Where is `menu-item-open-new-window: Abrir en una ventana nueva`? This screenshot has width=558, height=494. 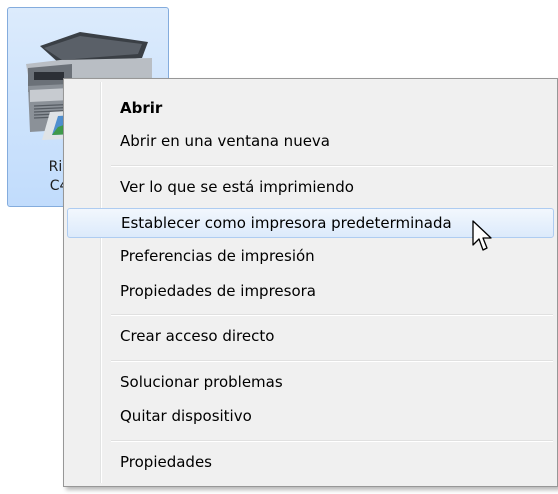
menu-item-open-new-window: Abrir en una ventana nueva is located at coordinates (310, 142).